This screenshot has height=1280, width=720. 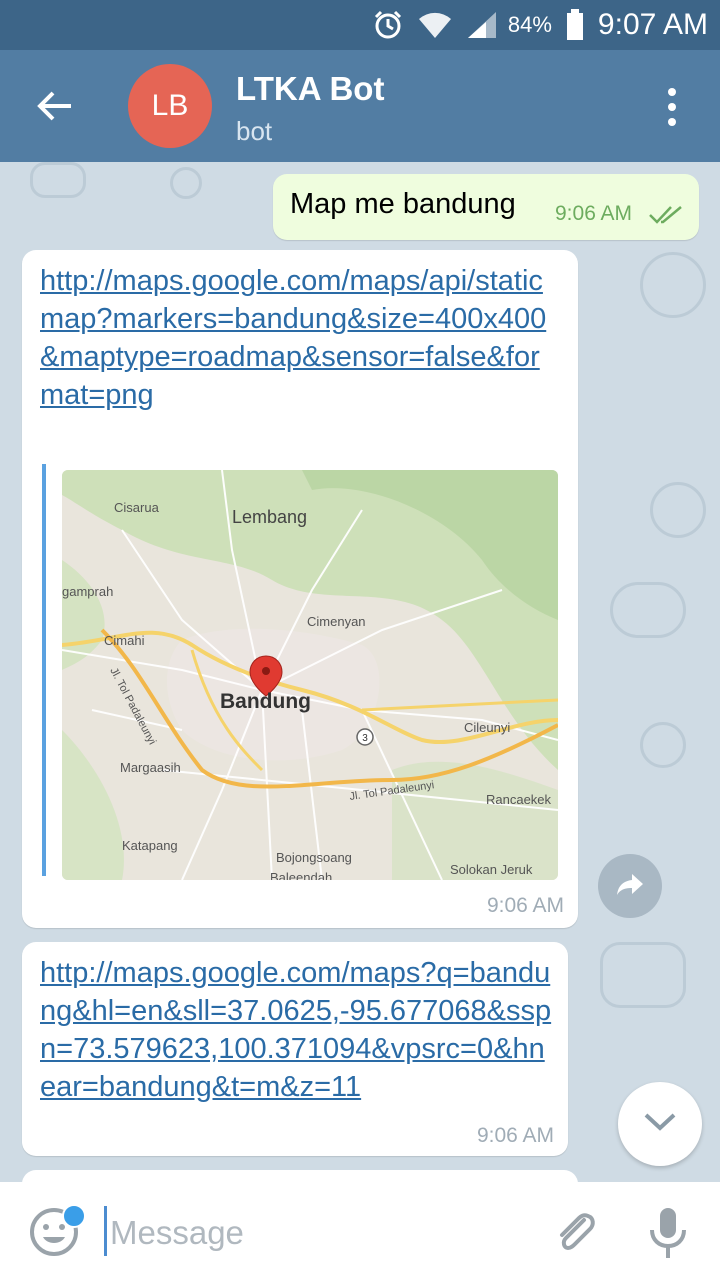 What do you see at coordinates (150, 845) in the screenshot?
I see `map-label-katapang: Katapang` at bounding box center [150, 845].